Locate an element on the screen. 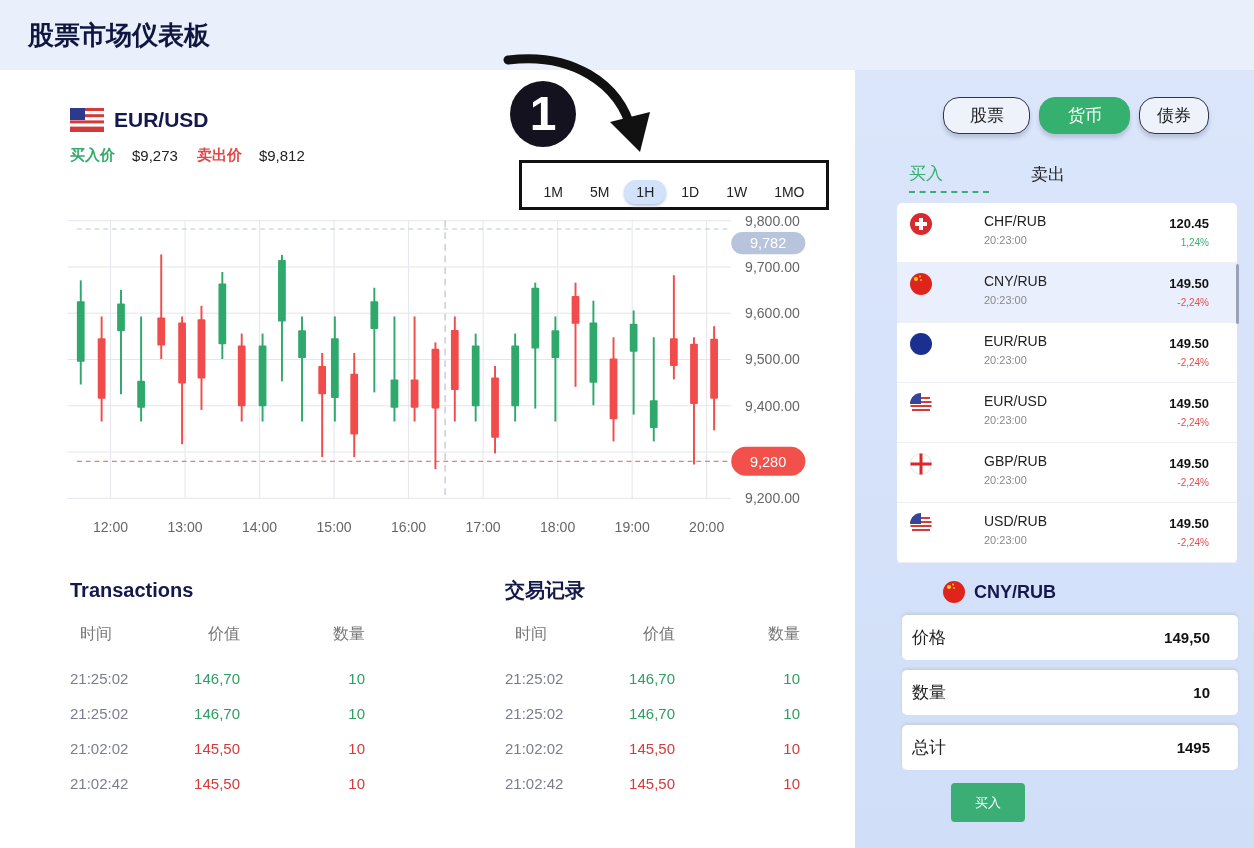 This screenshot has width=1254, height=848. timeframe-tab: 1H is located at coordinates (645, 192).